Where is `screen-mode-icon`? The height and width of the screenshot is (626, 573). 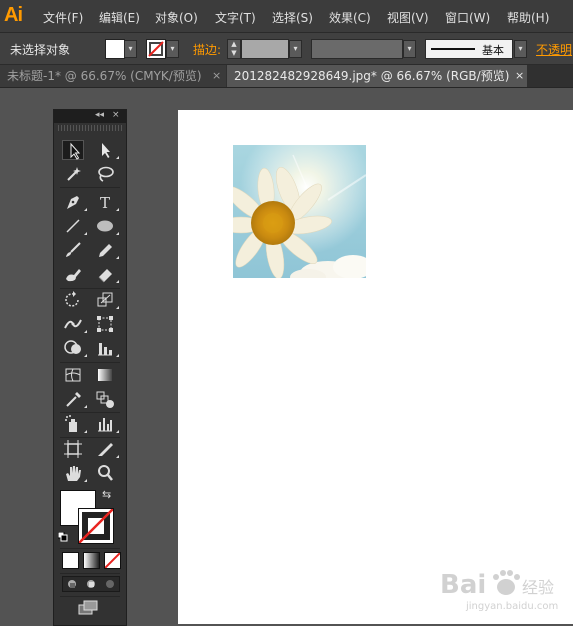 screen-mode-icon is located at coordinates (89, 608).